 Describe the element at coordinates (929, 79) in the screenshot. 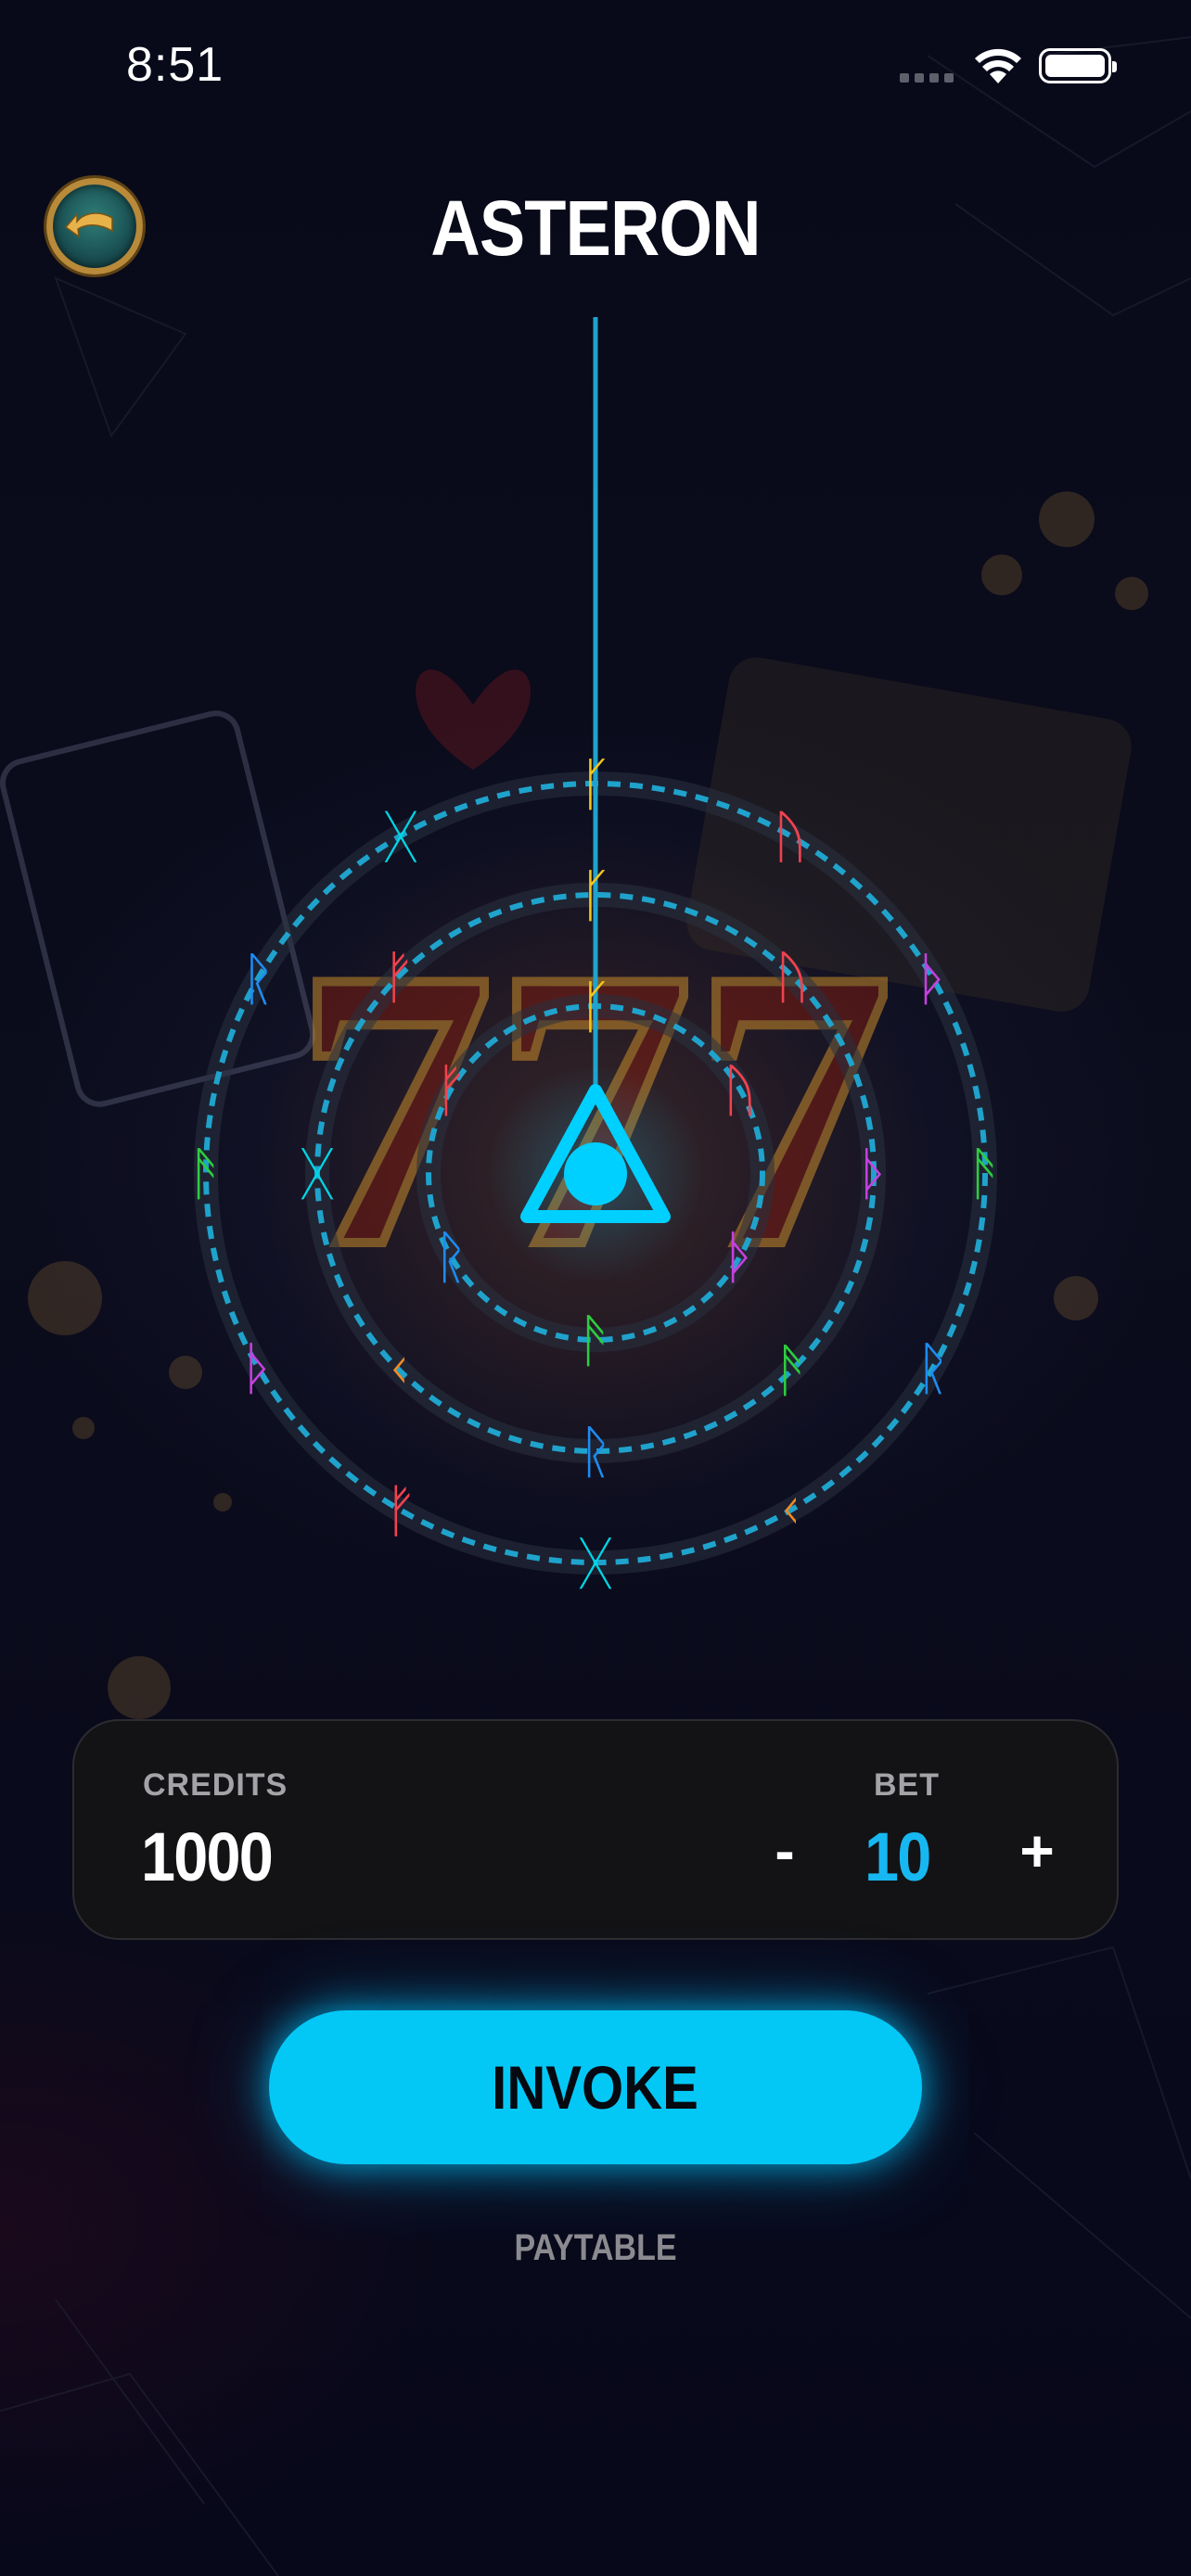

I see `cellular-signal-icon` at that location.